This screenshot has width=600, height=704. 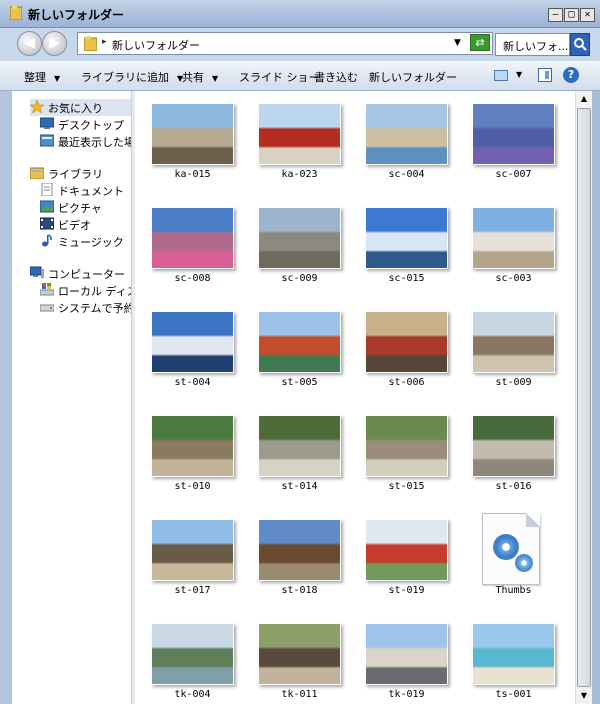 I want to click on file-item: st-010, so click(x=192, y=453).